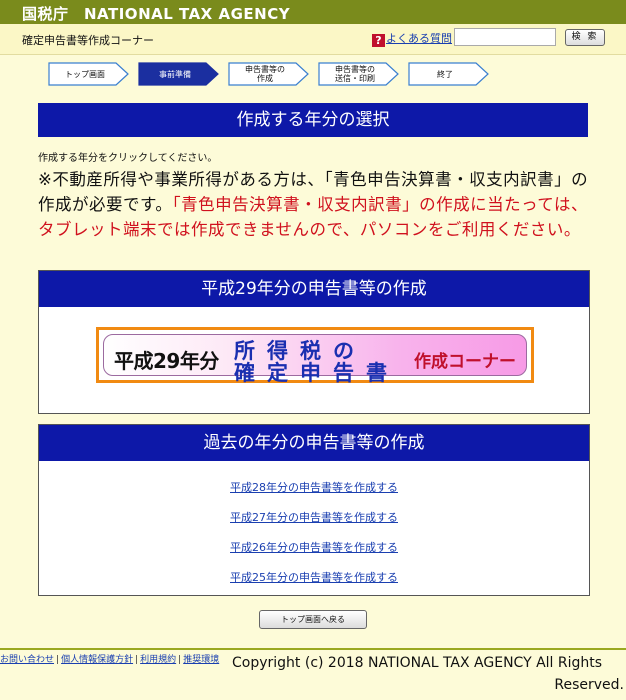 This screenshot has height=700, width=626. What do you see at coordinates (314, 578) in the screenshot?
I see `link-h25: 平成25年分の申告書等を作成する` at bounding box center [314, 578].